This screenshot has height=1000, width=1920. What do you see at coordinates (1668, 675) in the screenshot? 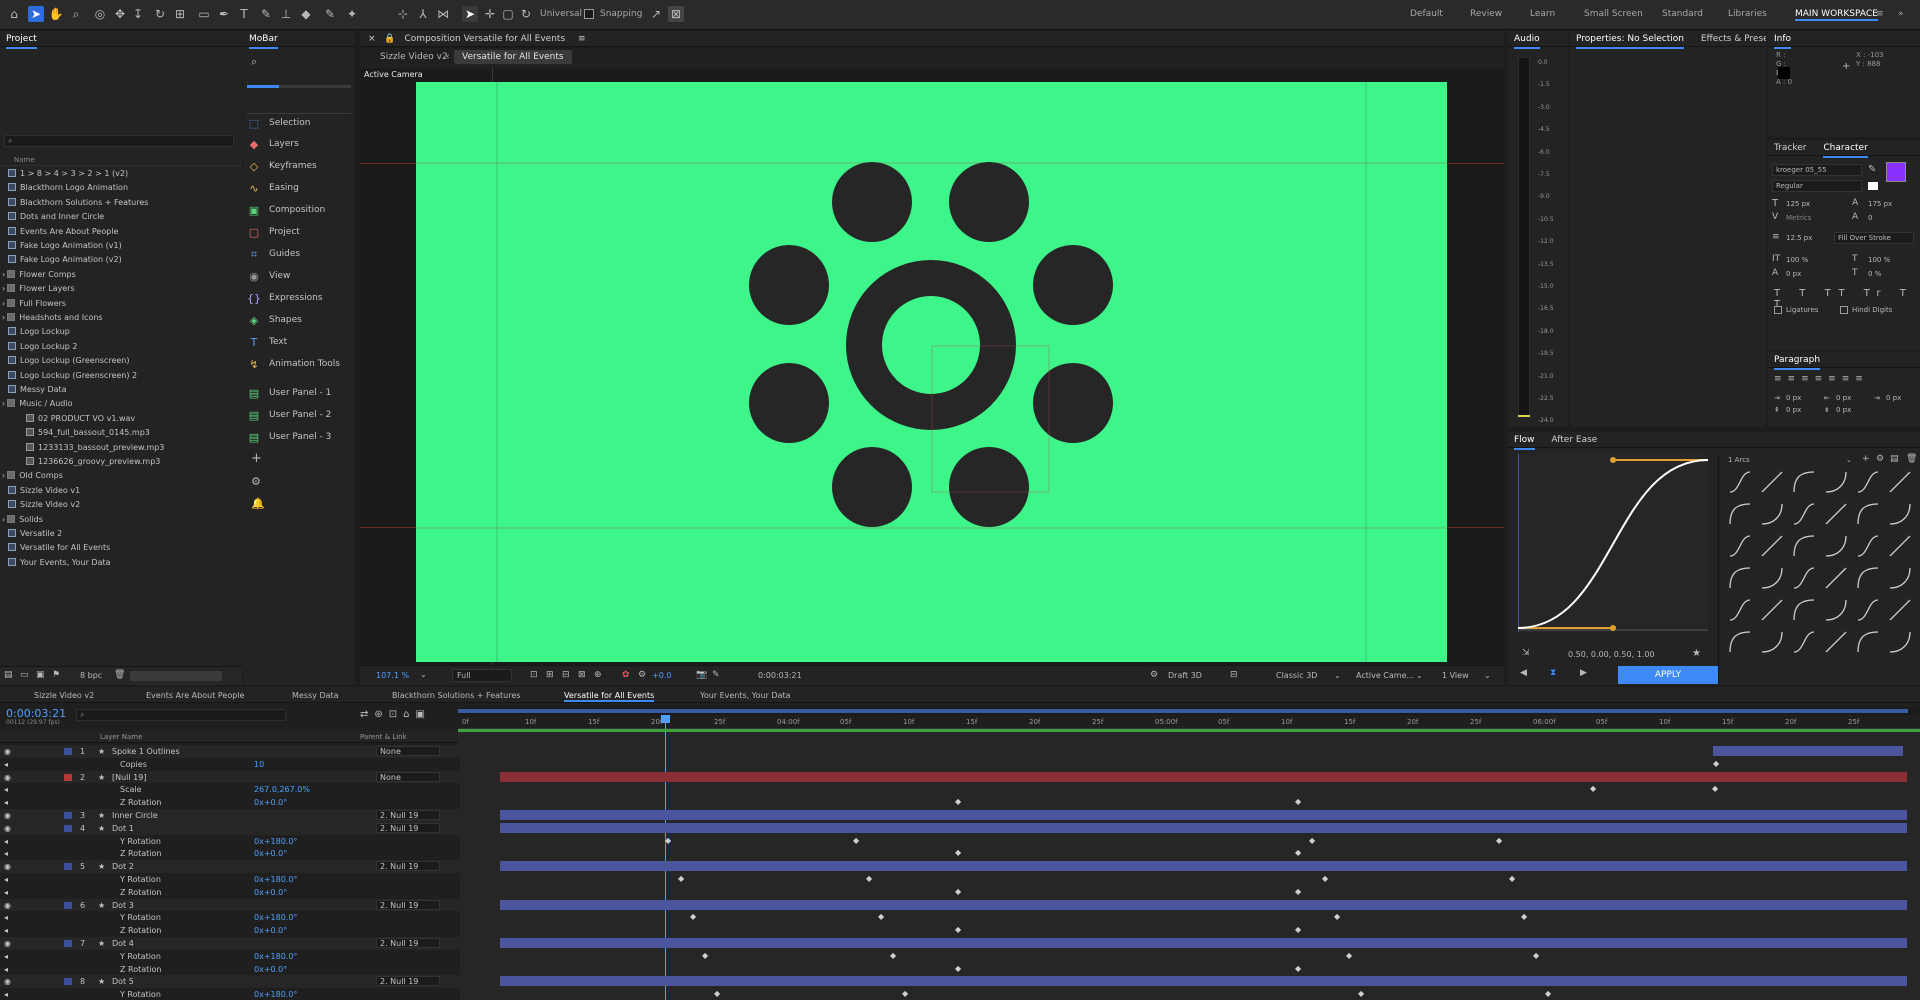
I see `apply-button: APPLY` at bounding box center [1668, 675].